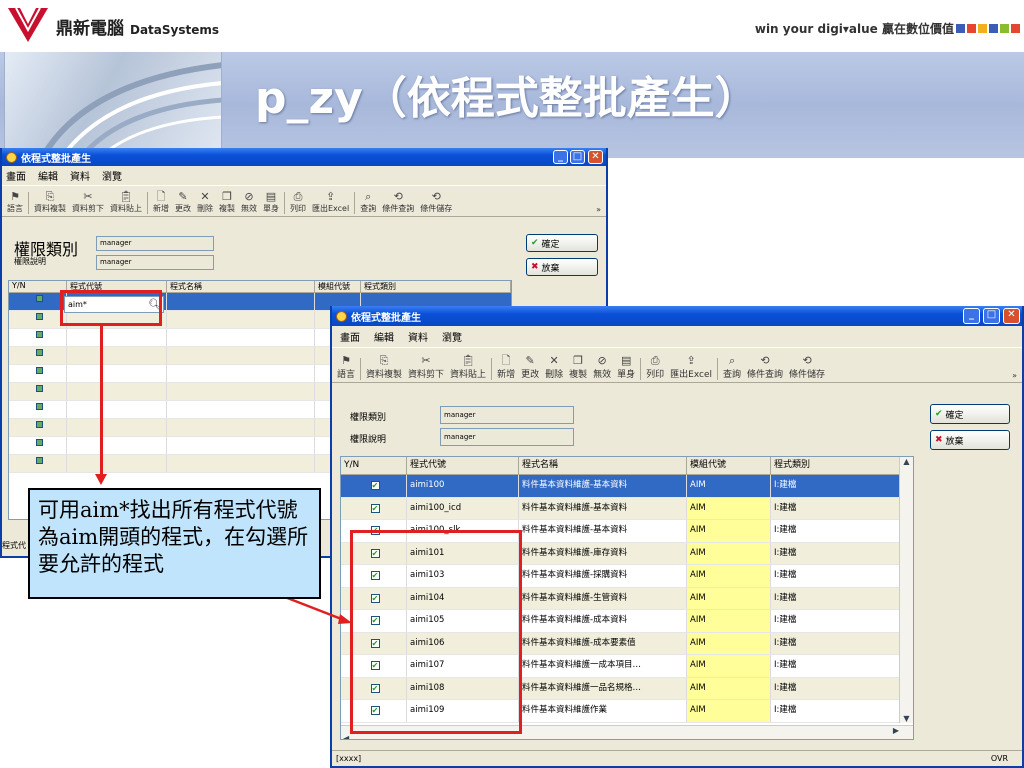  What do you see at coordinates (304, 157) in the screenshot?
I see `back-titlebar: 依程式整批產生 _ □ ✕` at bounding box center [304, 157].